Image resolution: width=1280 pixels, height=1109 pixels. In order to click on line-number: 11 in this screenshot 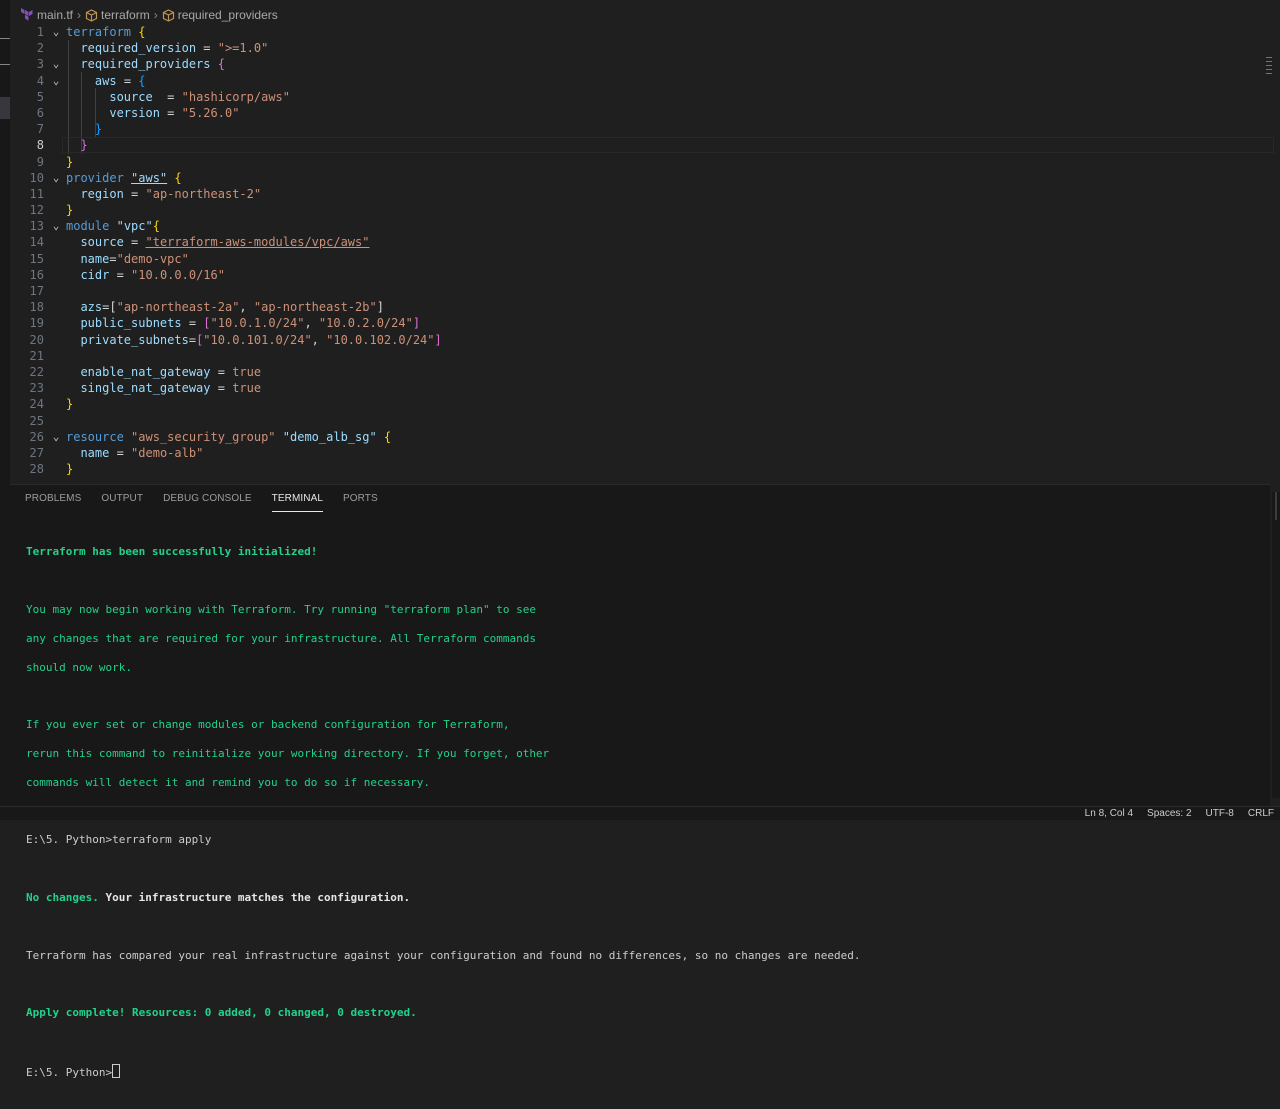, I will do `click(36, 193)`.